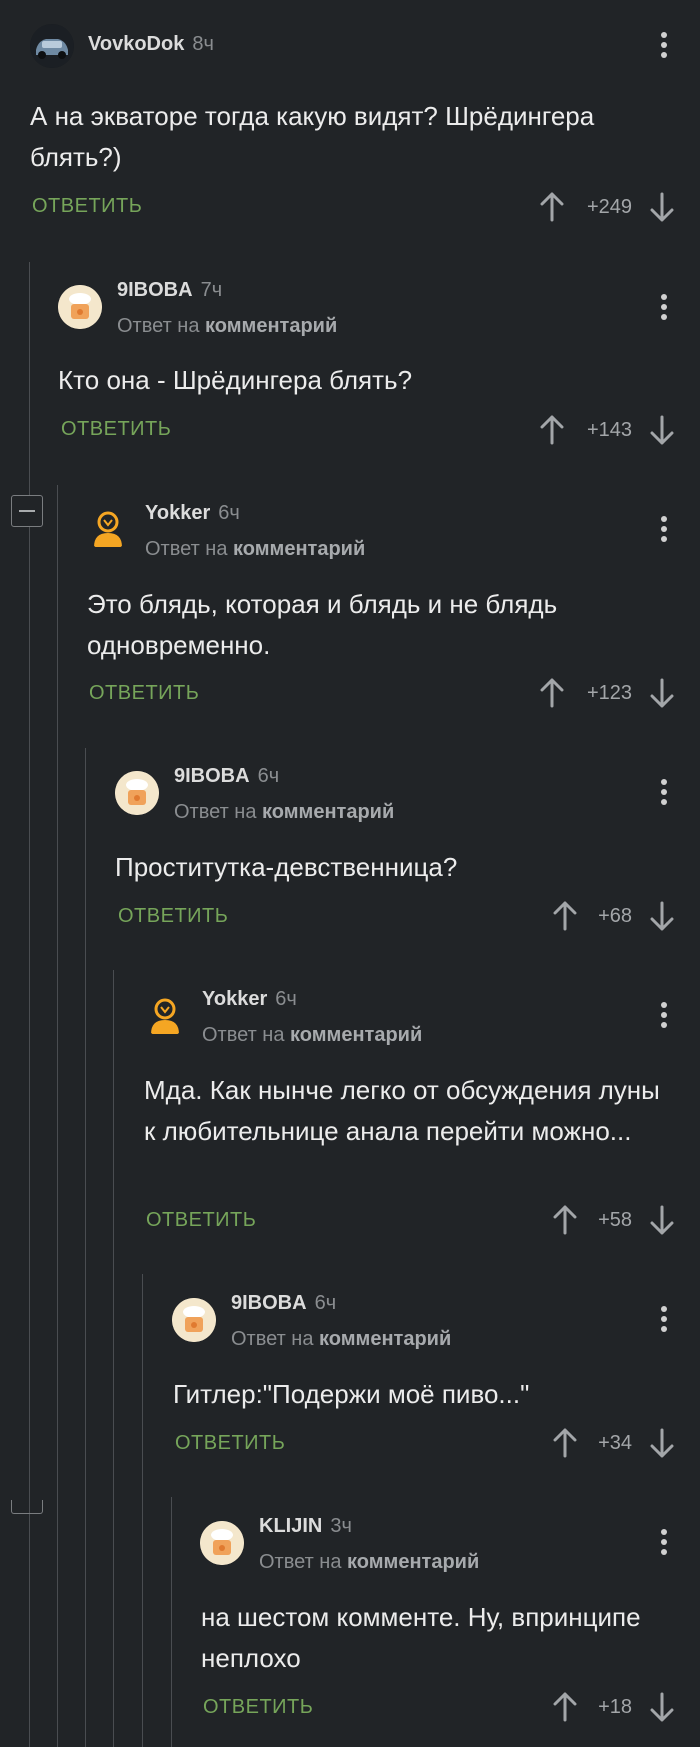 The width and height of the screenshot is (700, 1747). I want to click on username: VovkoDok, so click(136, 44).